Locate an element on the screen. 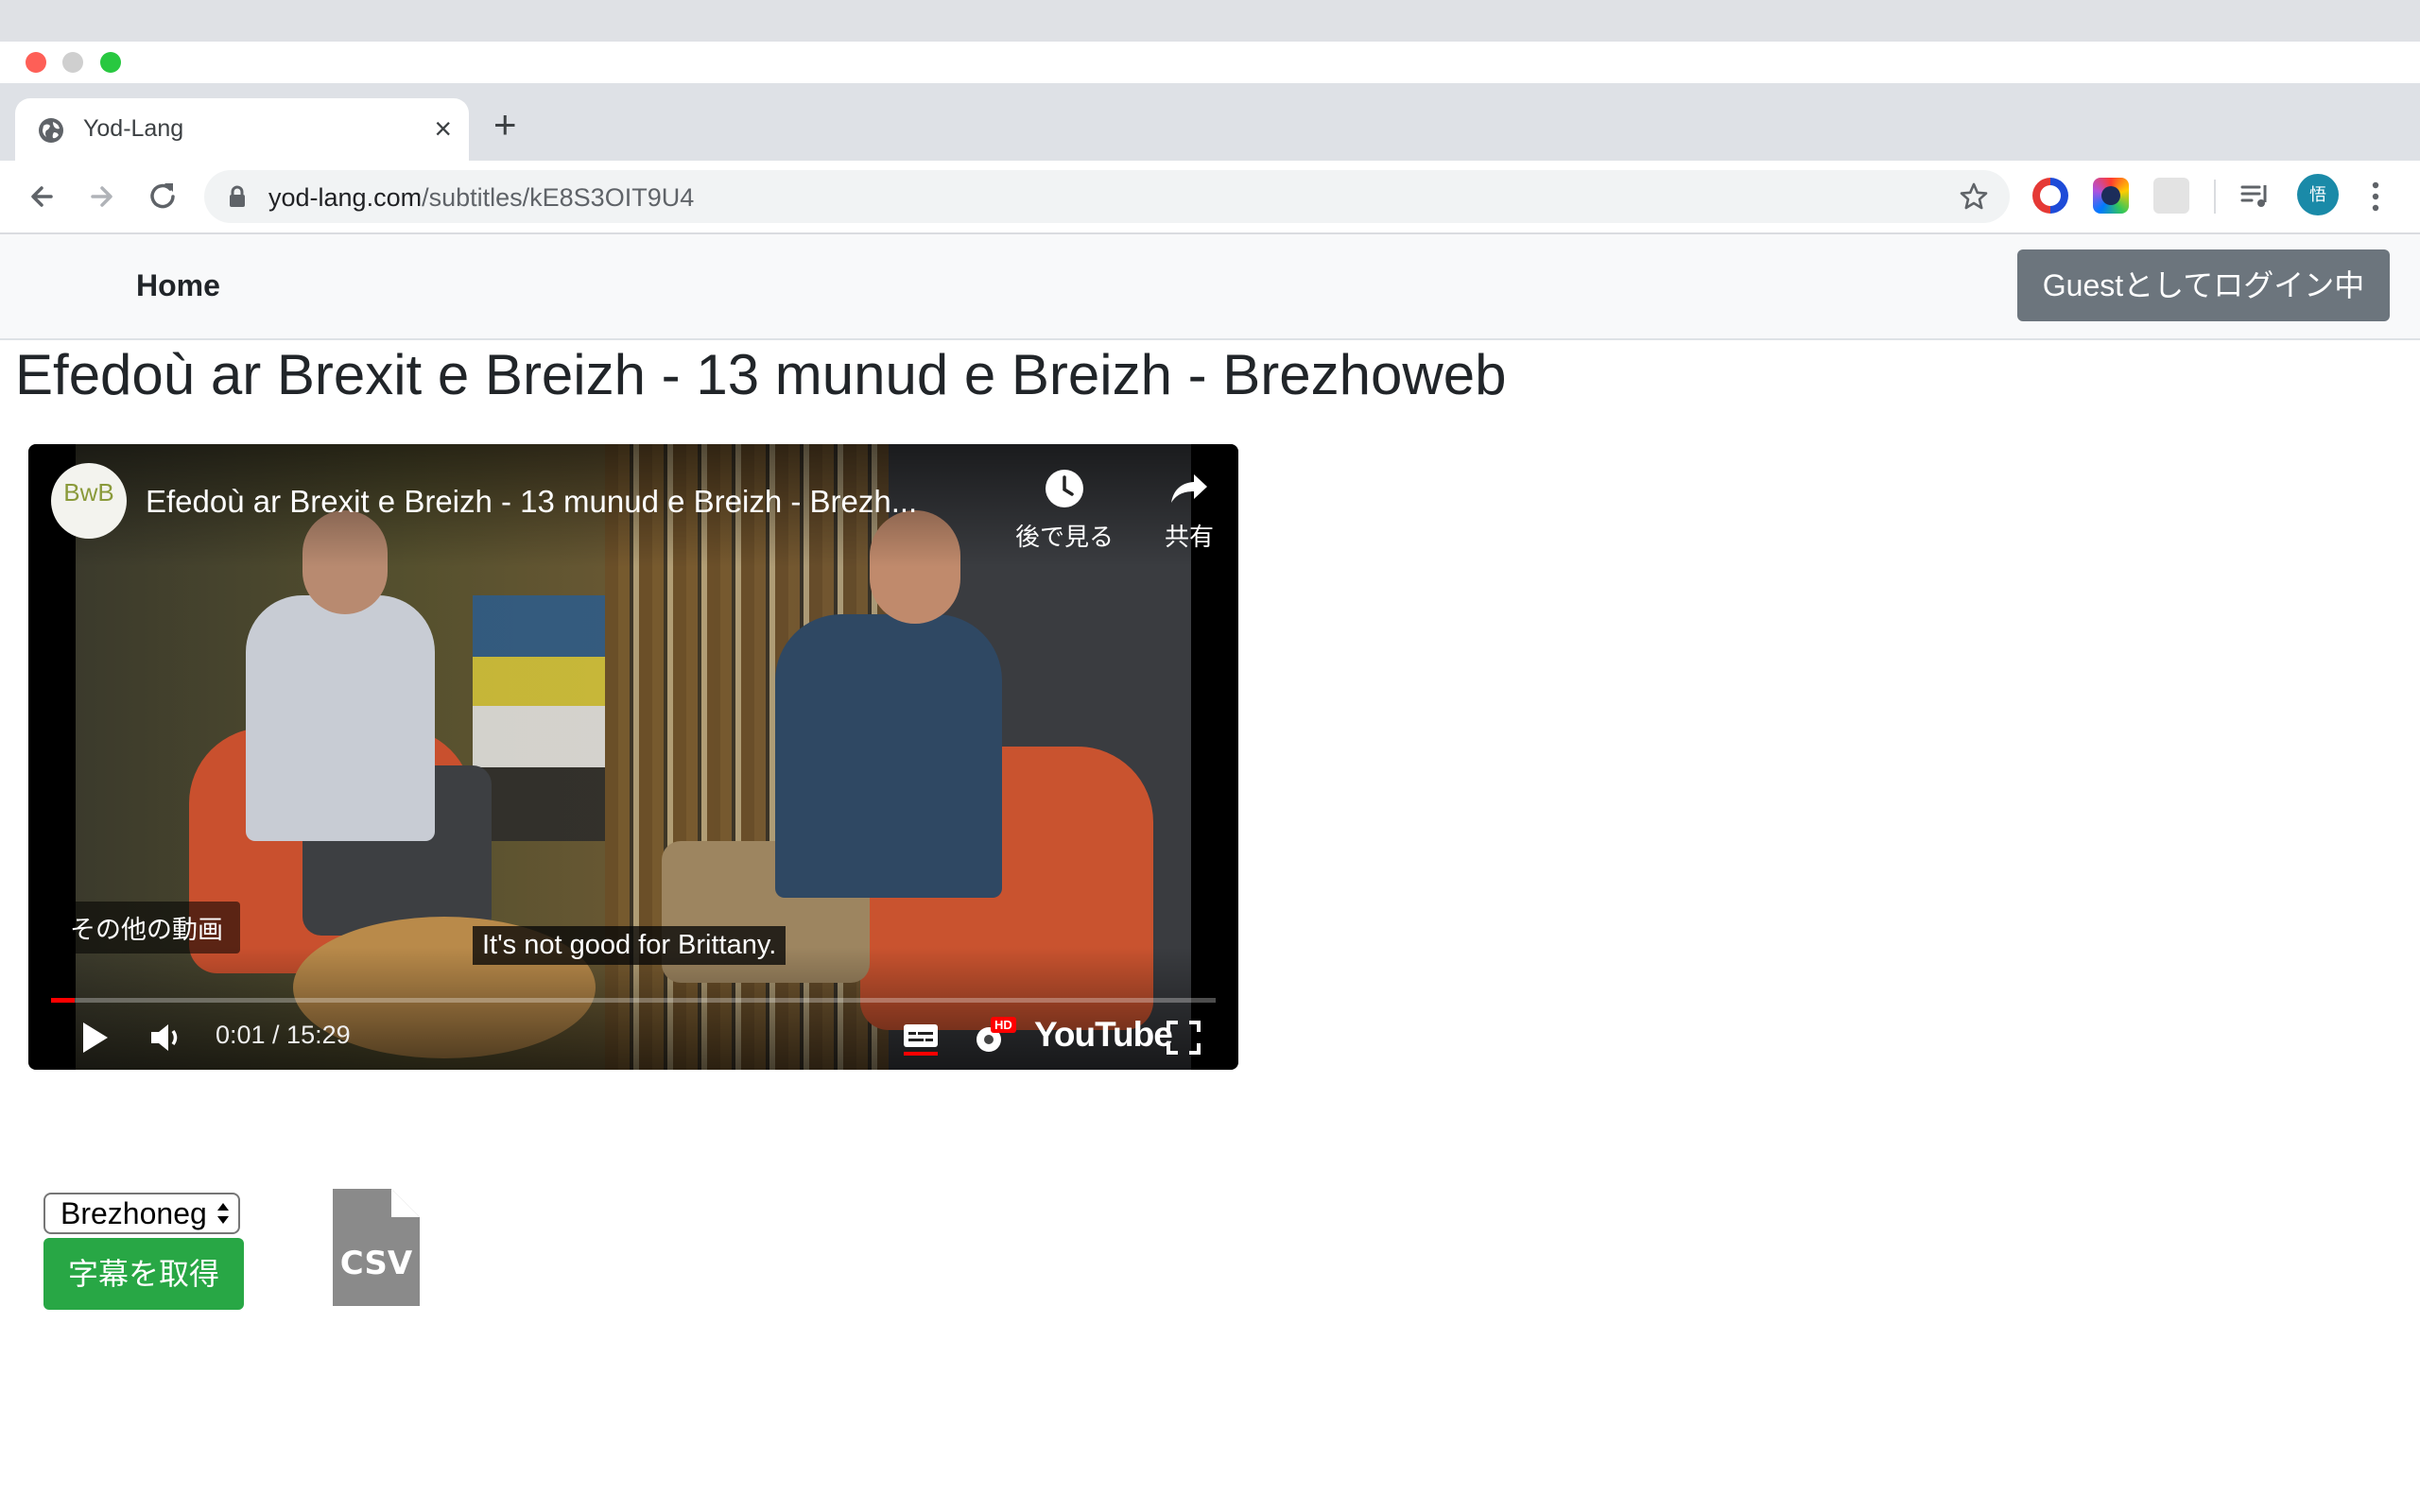  person-right-body is located at coordinates (888, 756).